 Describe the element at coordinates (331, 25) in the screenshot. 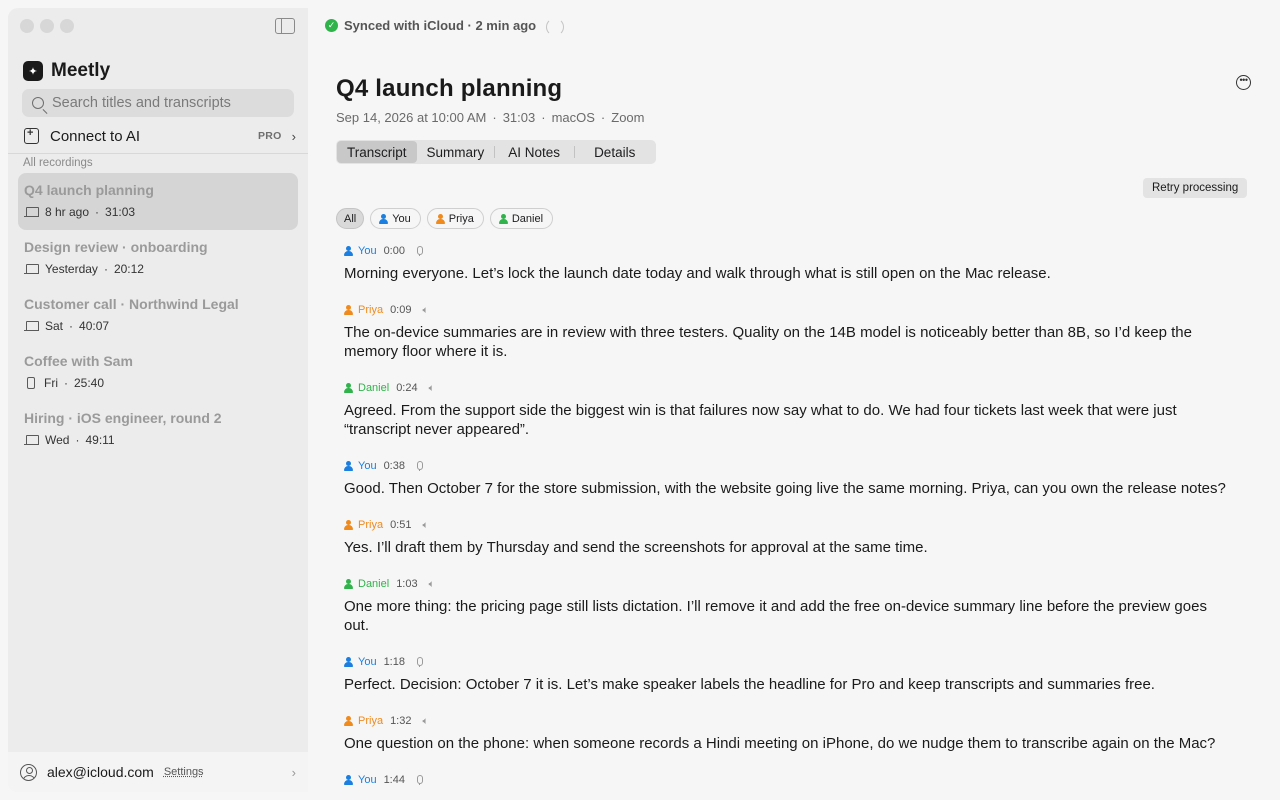

I see `checkmark-icon: ✓` at that location.